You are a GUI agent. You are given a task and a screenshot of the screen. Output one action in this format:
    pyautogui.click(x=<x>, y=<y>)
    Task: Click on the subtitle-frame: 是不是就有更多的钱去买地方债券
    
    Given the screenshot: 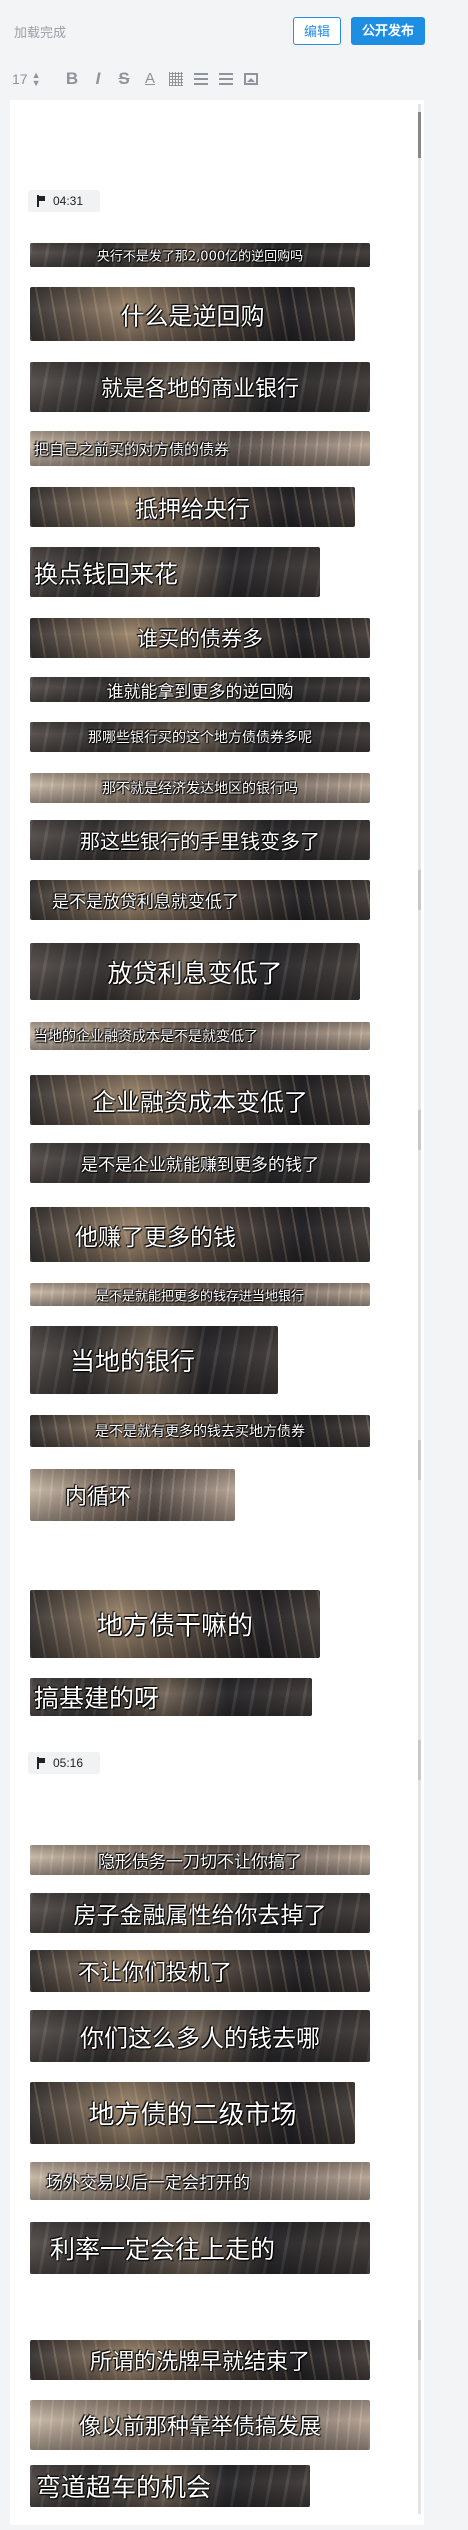 What is the action you would take?
    pyautogui.click(x=200, y=1431)
    